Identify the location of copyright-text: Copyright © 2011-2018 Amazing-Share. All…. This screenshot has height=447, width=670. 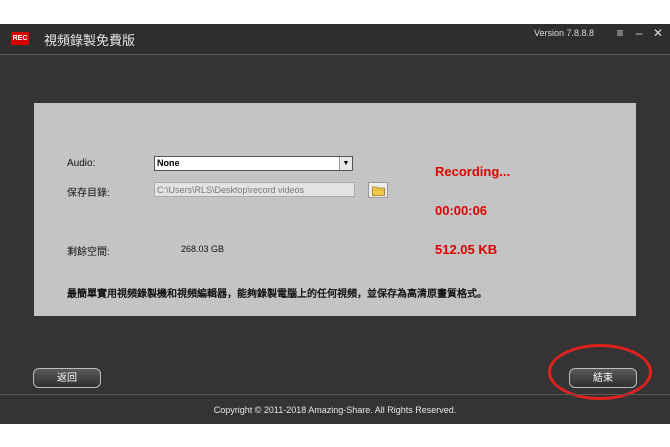
(335, 410).